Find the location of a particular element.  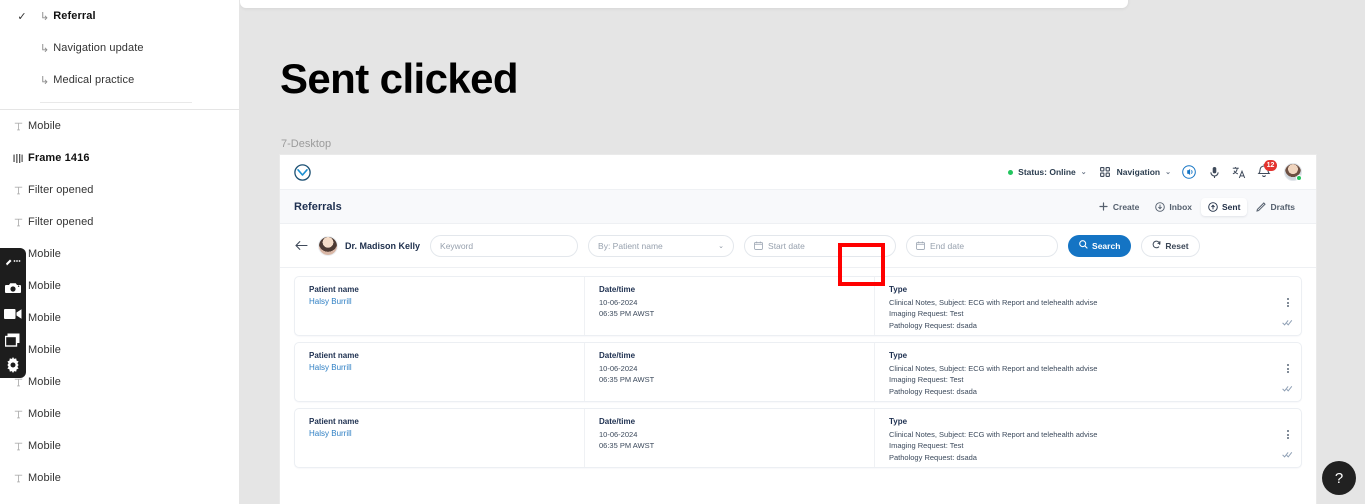

status-label: Status: Online is located at coordinates (1047, 172).